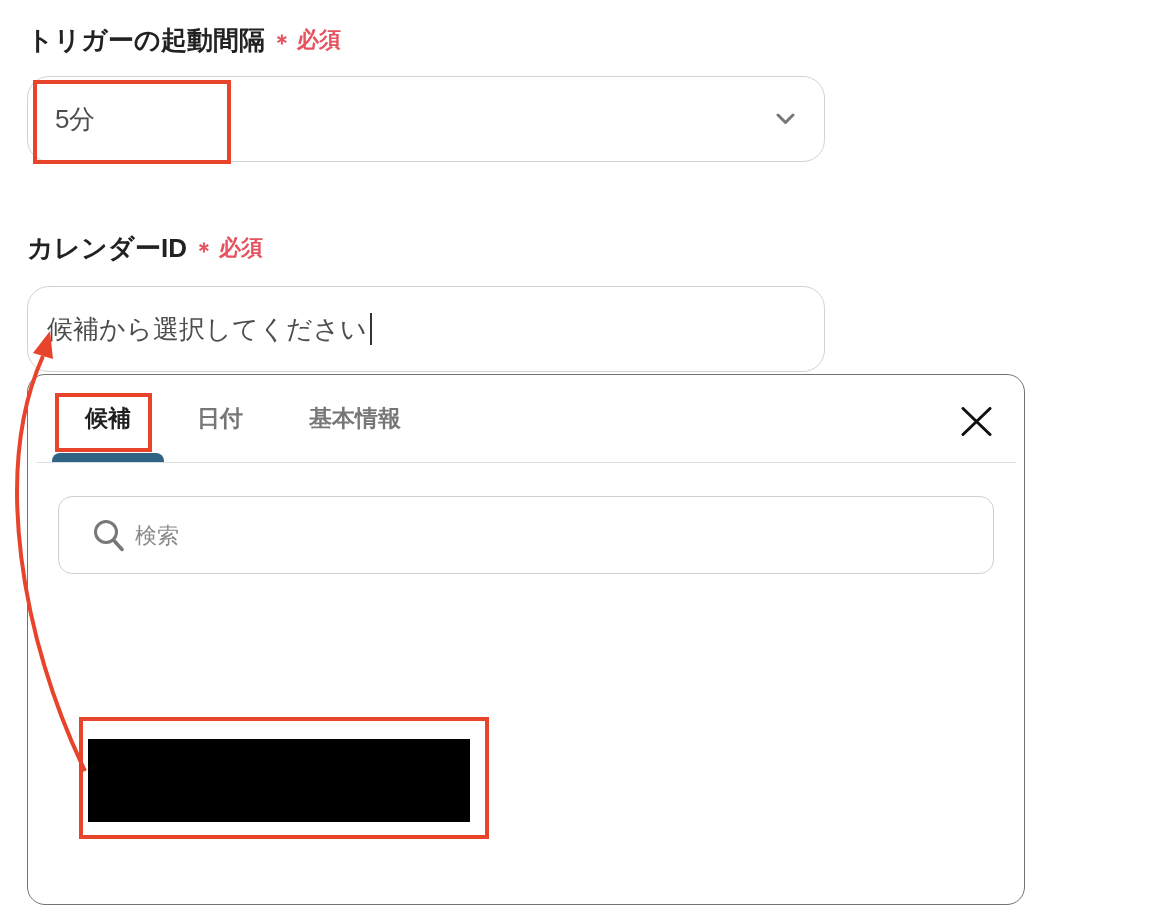 This screenshot has height=922, width=1166. Describe the element at coordinates (108, 418) in the screenshot. I see `tab: 候補` at that location.